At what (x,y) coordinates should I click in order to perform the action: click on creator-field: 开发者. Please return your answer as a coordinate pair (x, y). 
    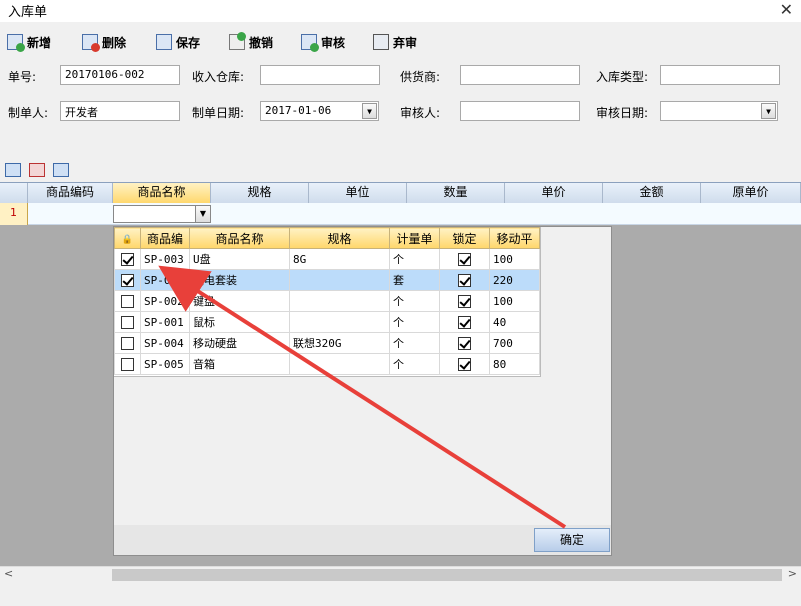
    Looking at the image, I should click on (120, 111).